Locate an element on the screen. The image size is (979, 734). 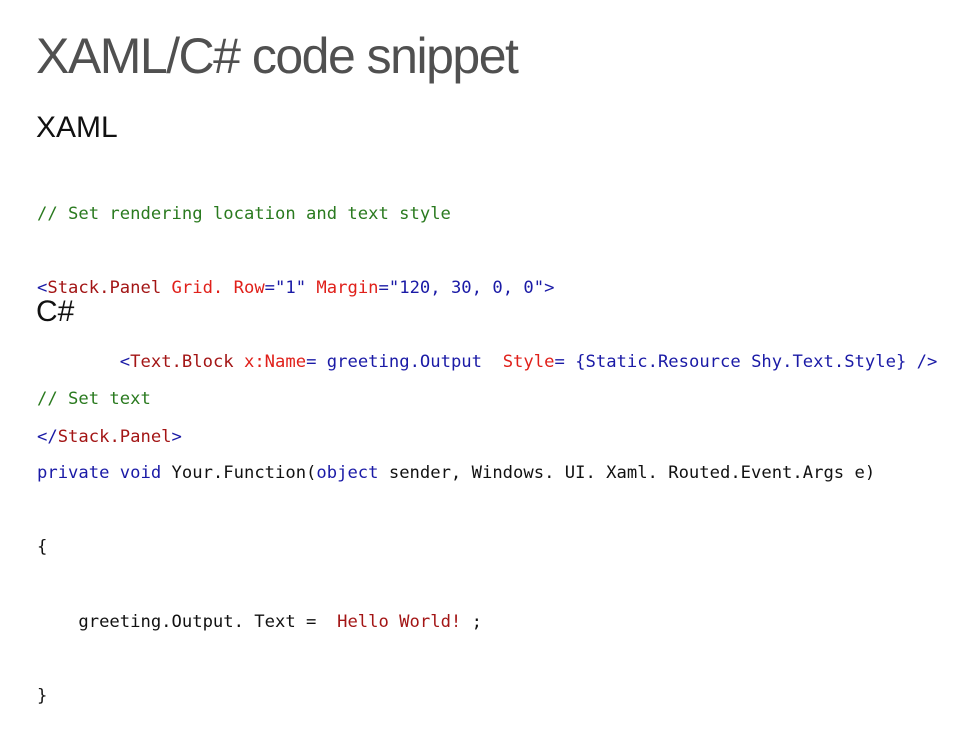
keyword: void is located at coordinates (135, 472).